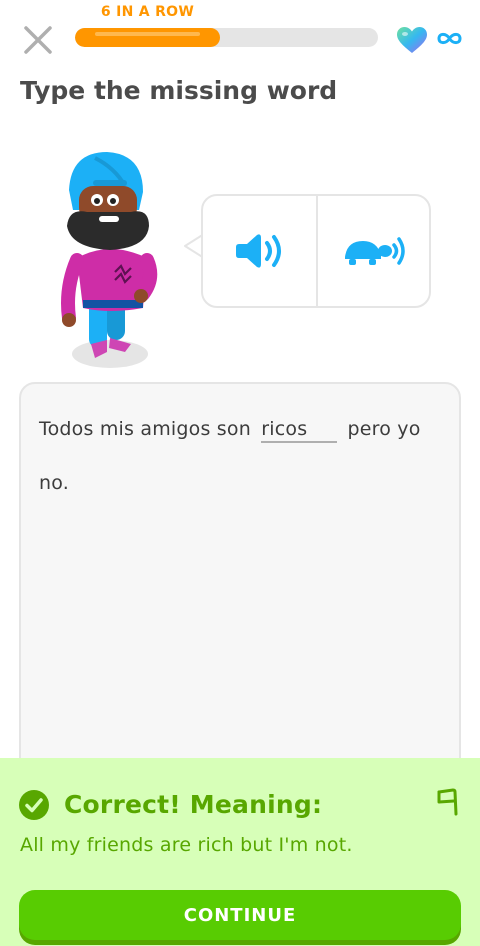 The image size is (480, 946). Describe the element at coordinates (109, 260) in the screenshot. I see `character-illustration` at that location.